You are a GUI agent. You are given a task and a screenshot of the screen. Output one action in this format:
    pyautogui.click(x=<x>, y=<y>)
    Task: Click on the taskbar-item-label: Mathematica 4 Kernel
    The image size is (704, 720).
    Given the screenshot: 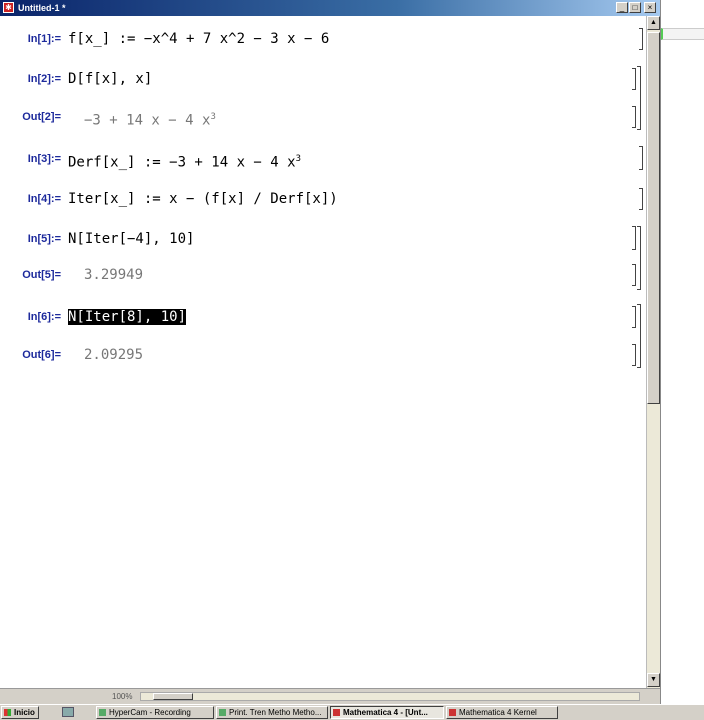 What is the action you would take?
    pyautogui.click(x=498, y=712)
    